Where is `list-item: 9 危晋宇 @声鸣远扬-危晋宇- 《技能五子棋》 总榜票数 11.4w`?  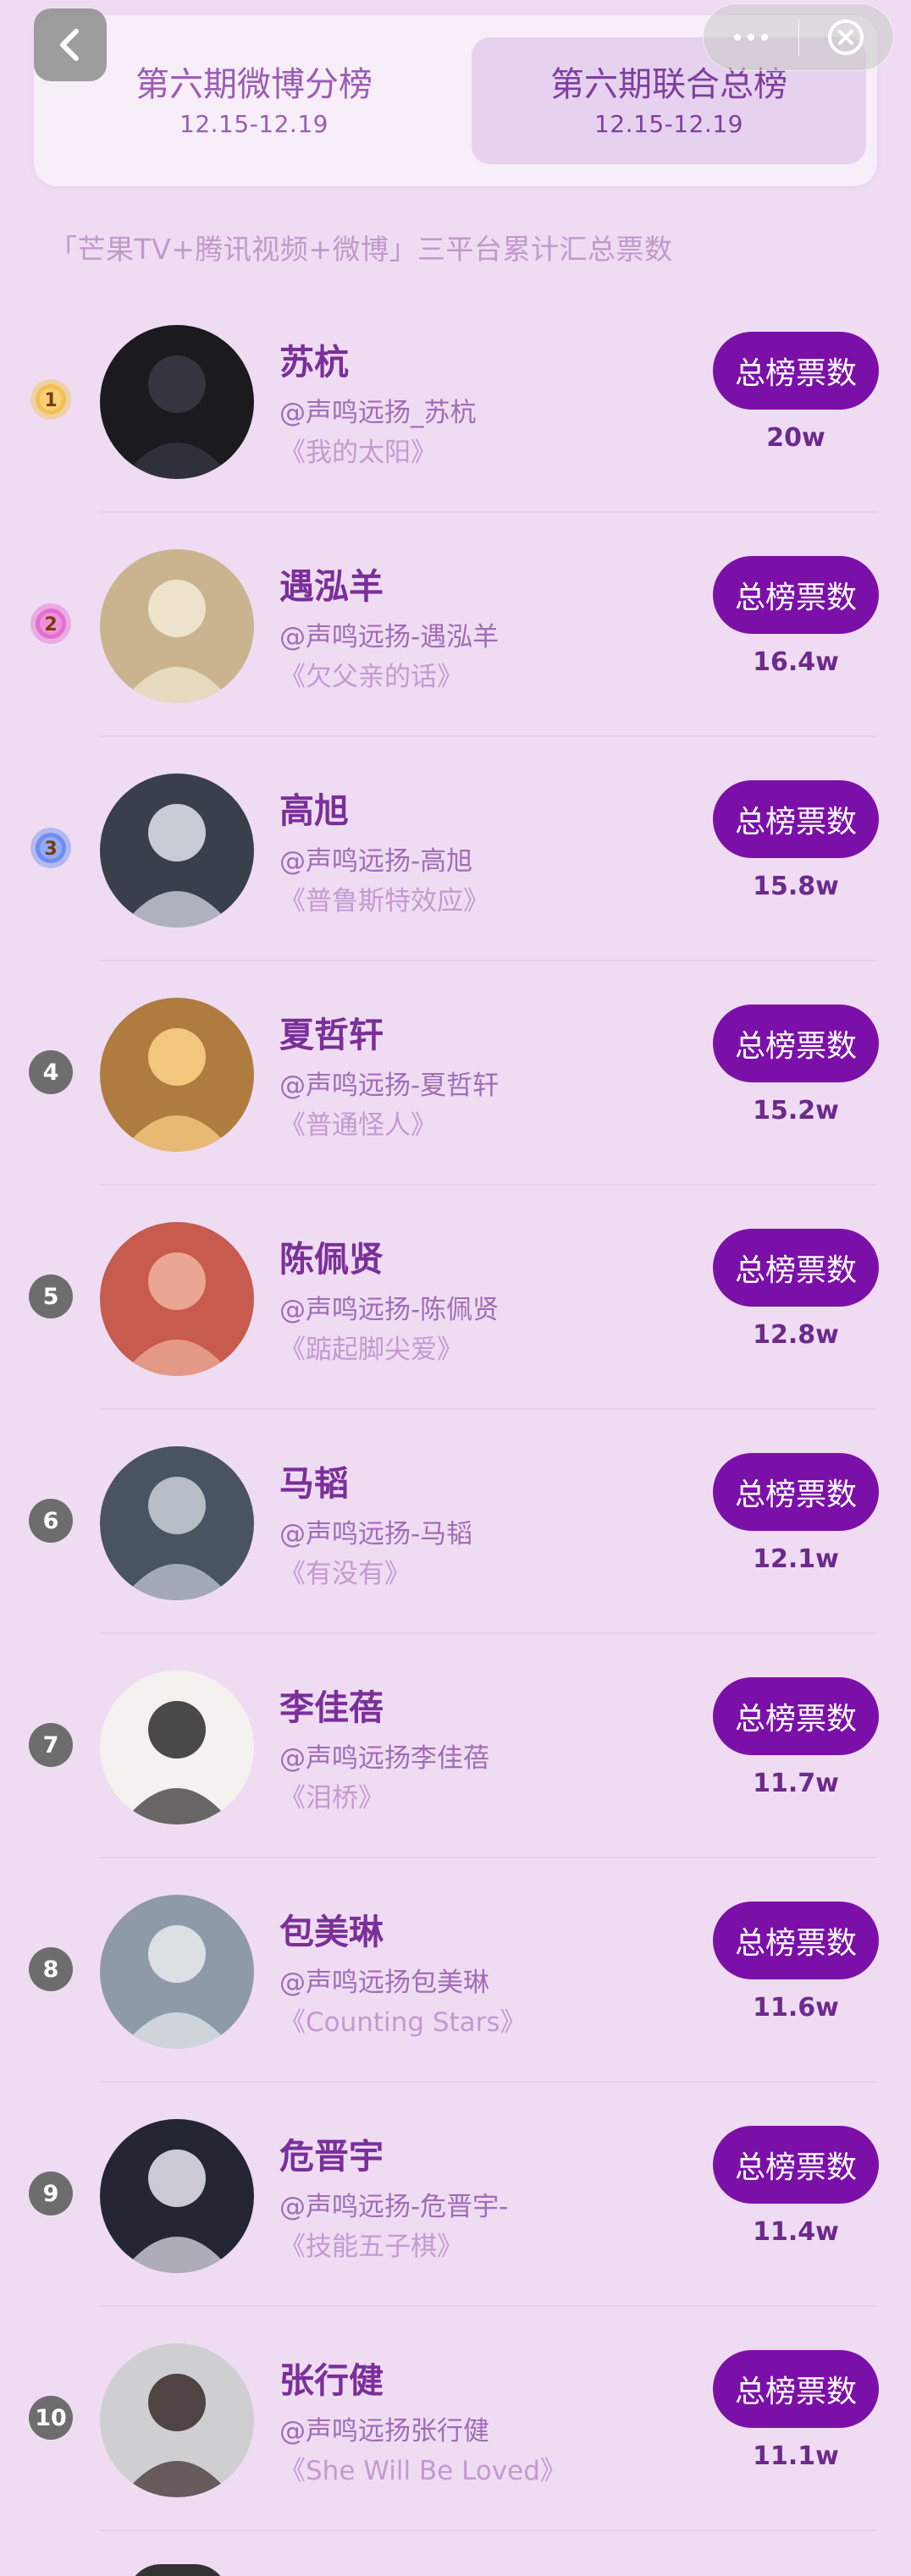 list-item: 9 危晋宇 @声鸣远扬-危晋宇- 《技能五子棋》 总榜票数 11.4w is located at coordinates (455, 2195).